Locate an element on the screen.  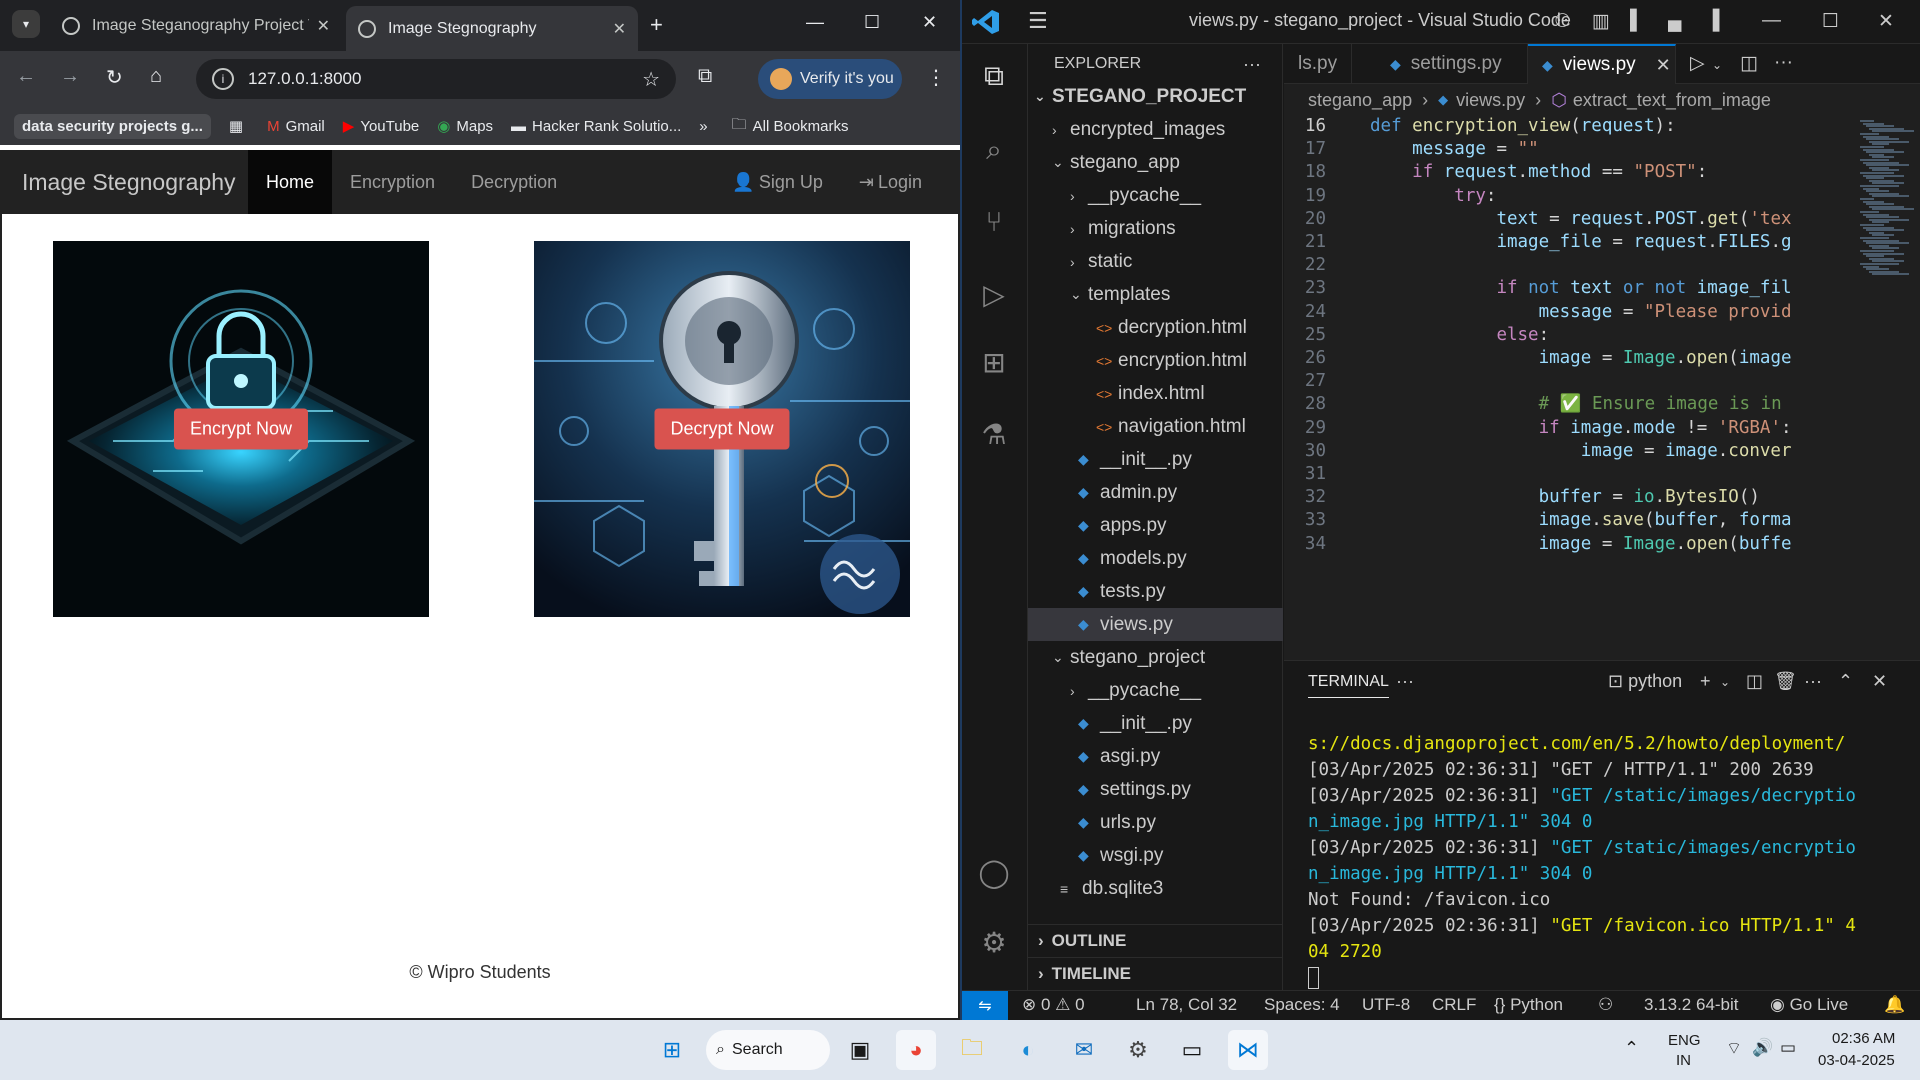
tab-settings: ◆ settings.py is located at coordinates (1452, 64).